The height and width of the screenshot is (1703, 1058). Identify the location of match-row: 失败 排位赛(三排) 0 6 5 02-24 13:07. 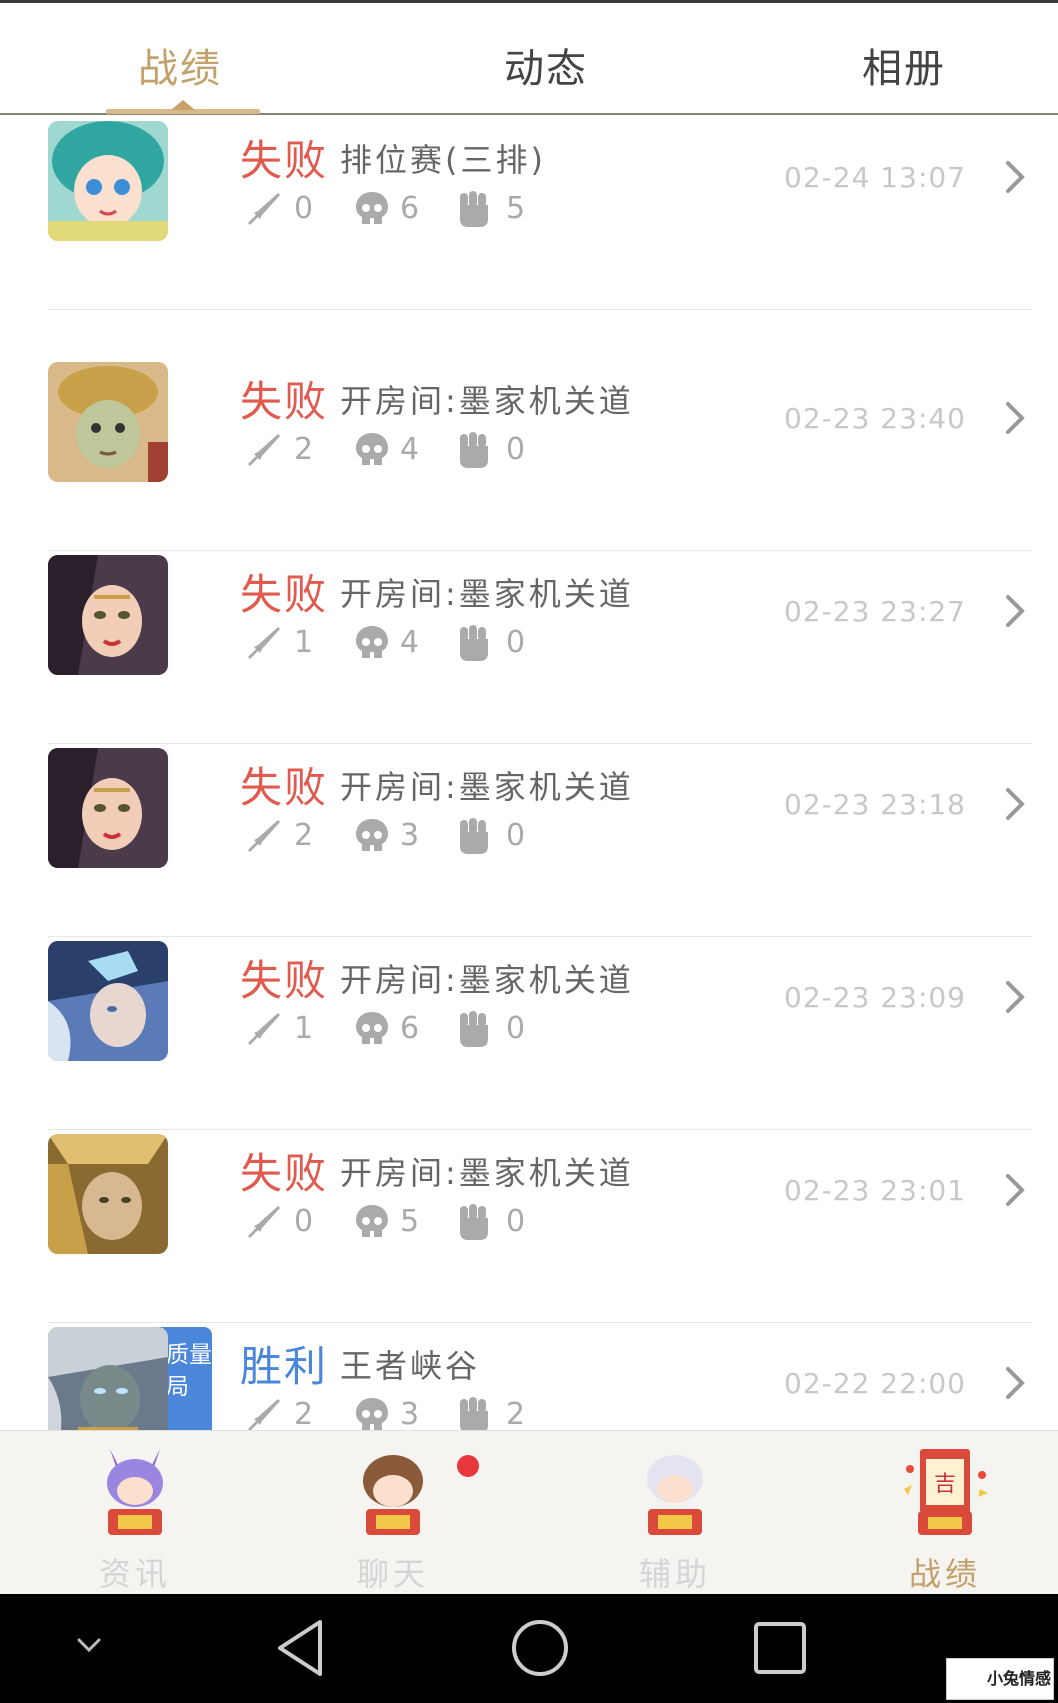
(529, 213).